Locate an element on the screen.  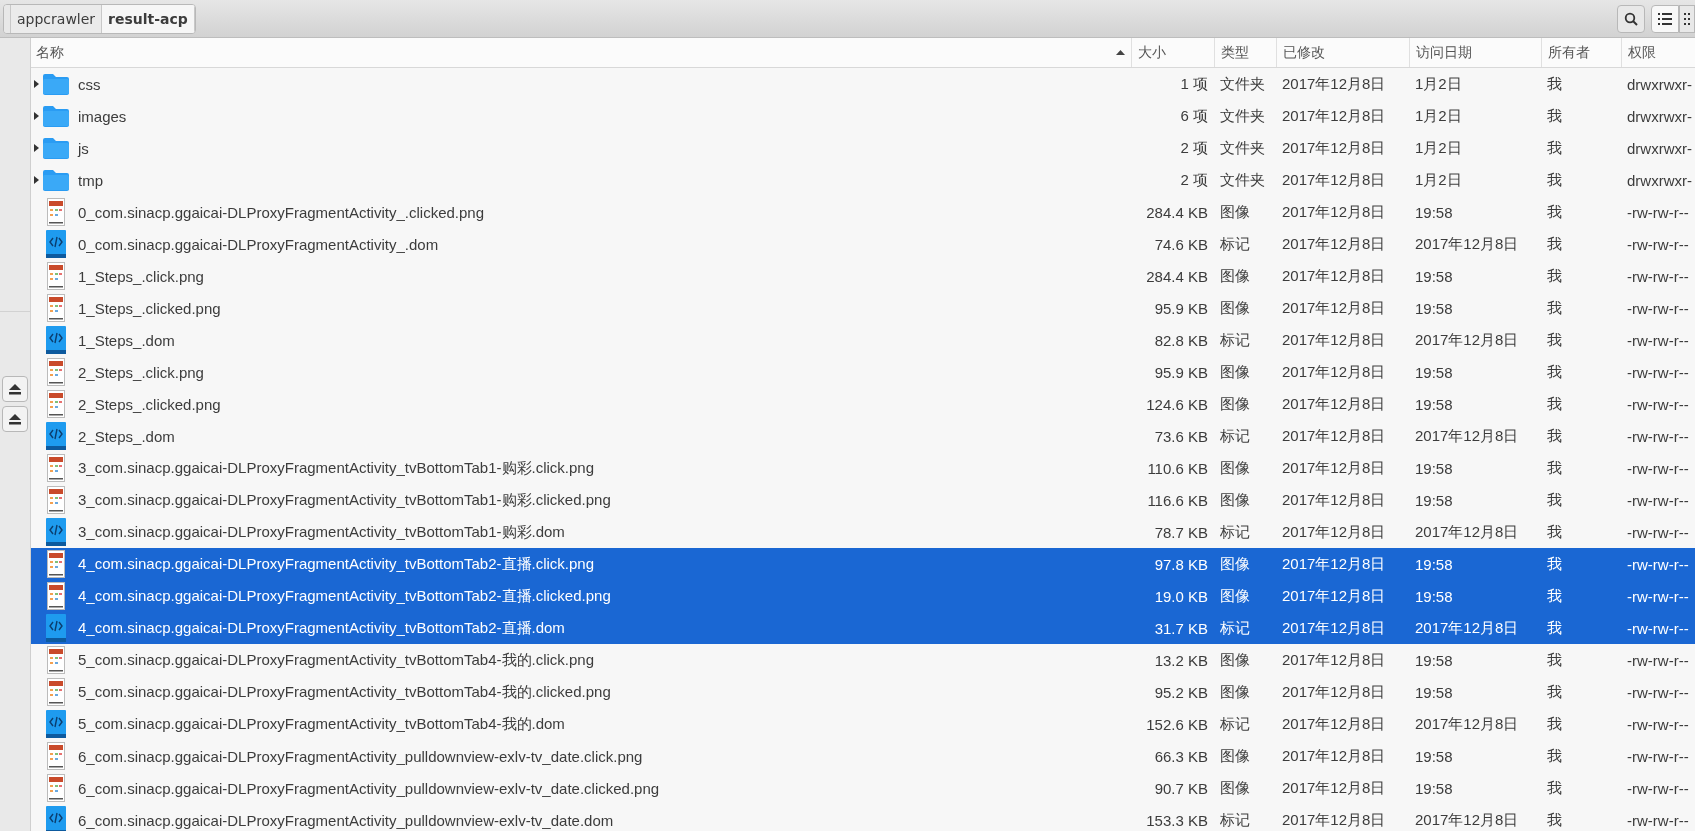
file-row: 6_com.sinacp.ggaicai-DLProxyFragmentActivity_pulldownview-exlv-tv_date.dom 153.3 KB 标记 2017年12月8日 2017年12月8日 我 -rw-rw-r-- is located at coordinates (863, 817).